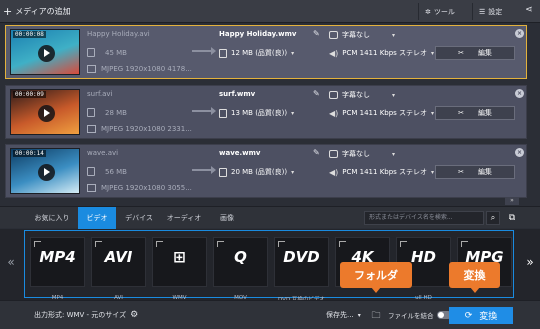 The height and width of the screenshot is (329, 540). Describe the element at coordinates (227, 218) in the screenshot. I see `tab-images: 画像` at that location.